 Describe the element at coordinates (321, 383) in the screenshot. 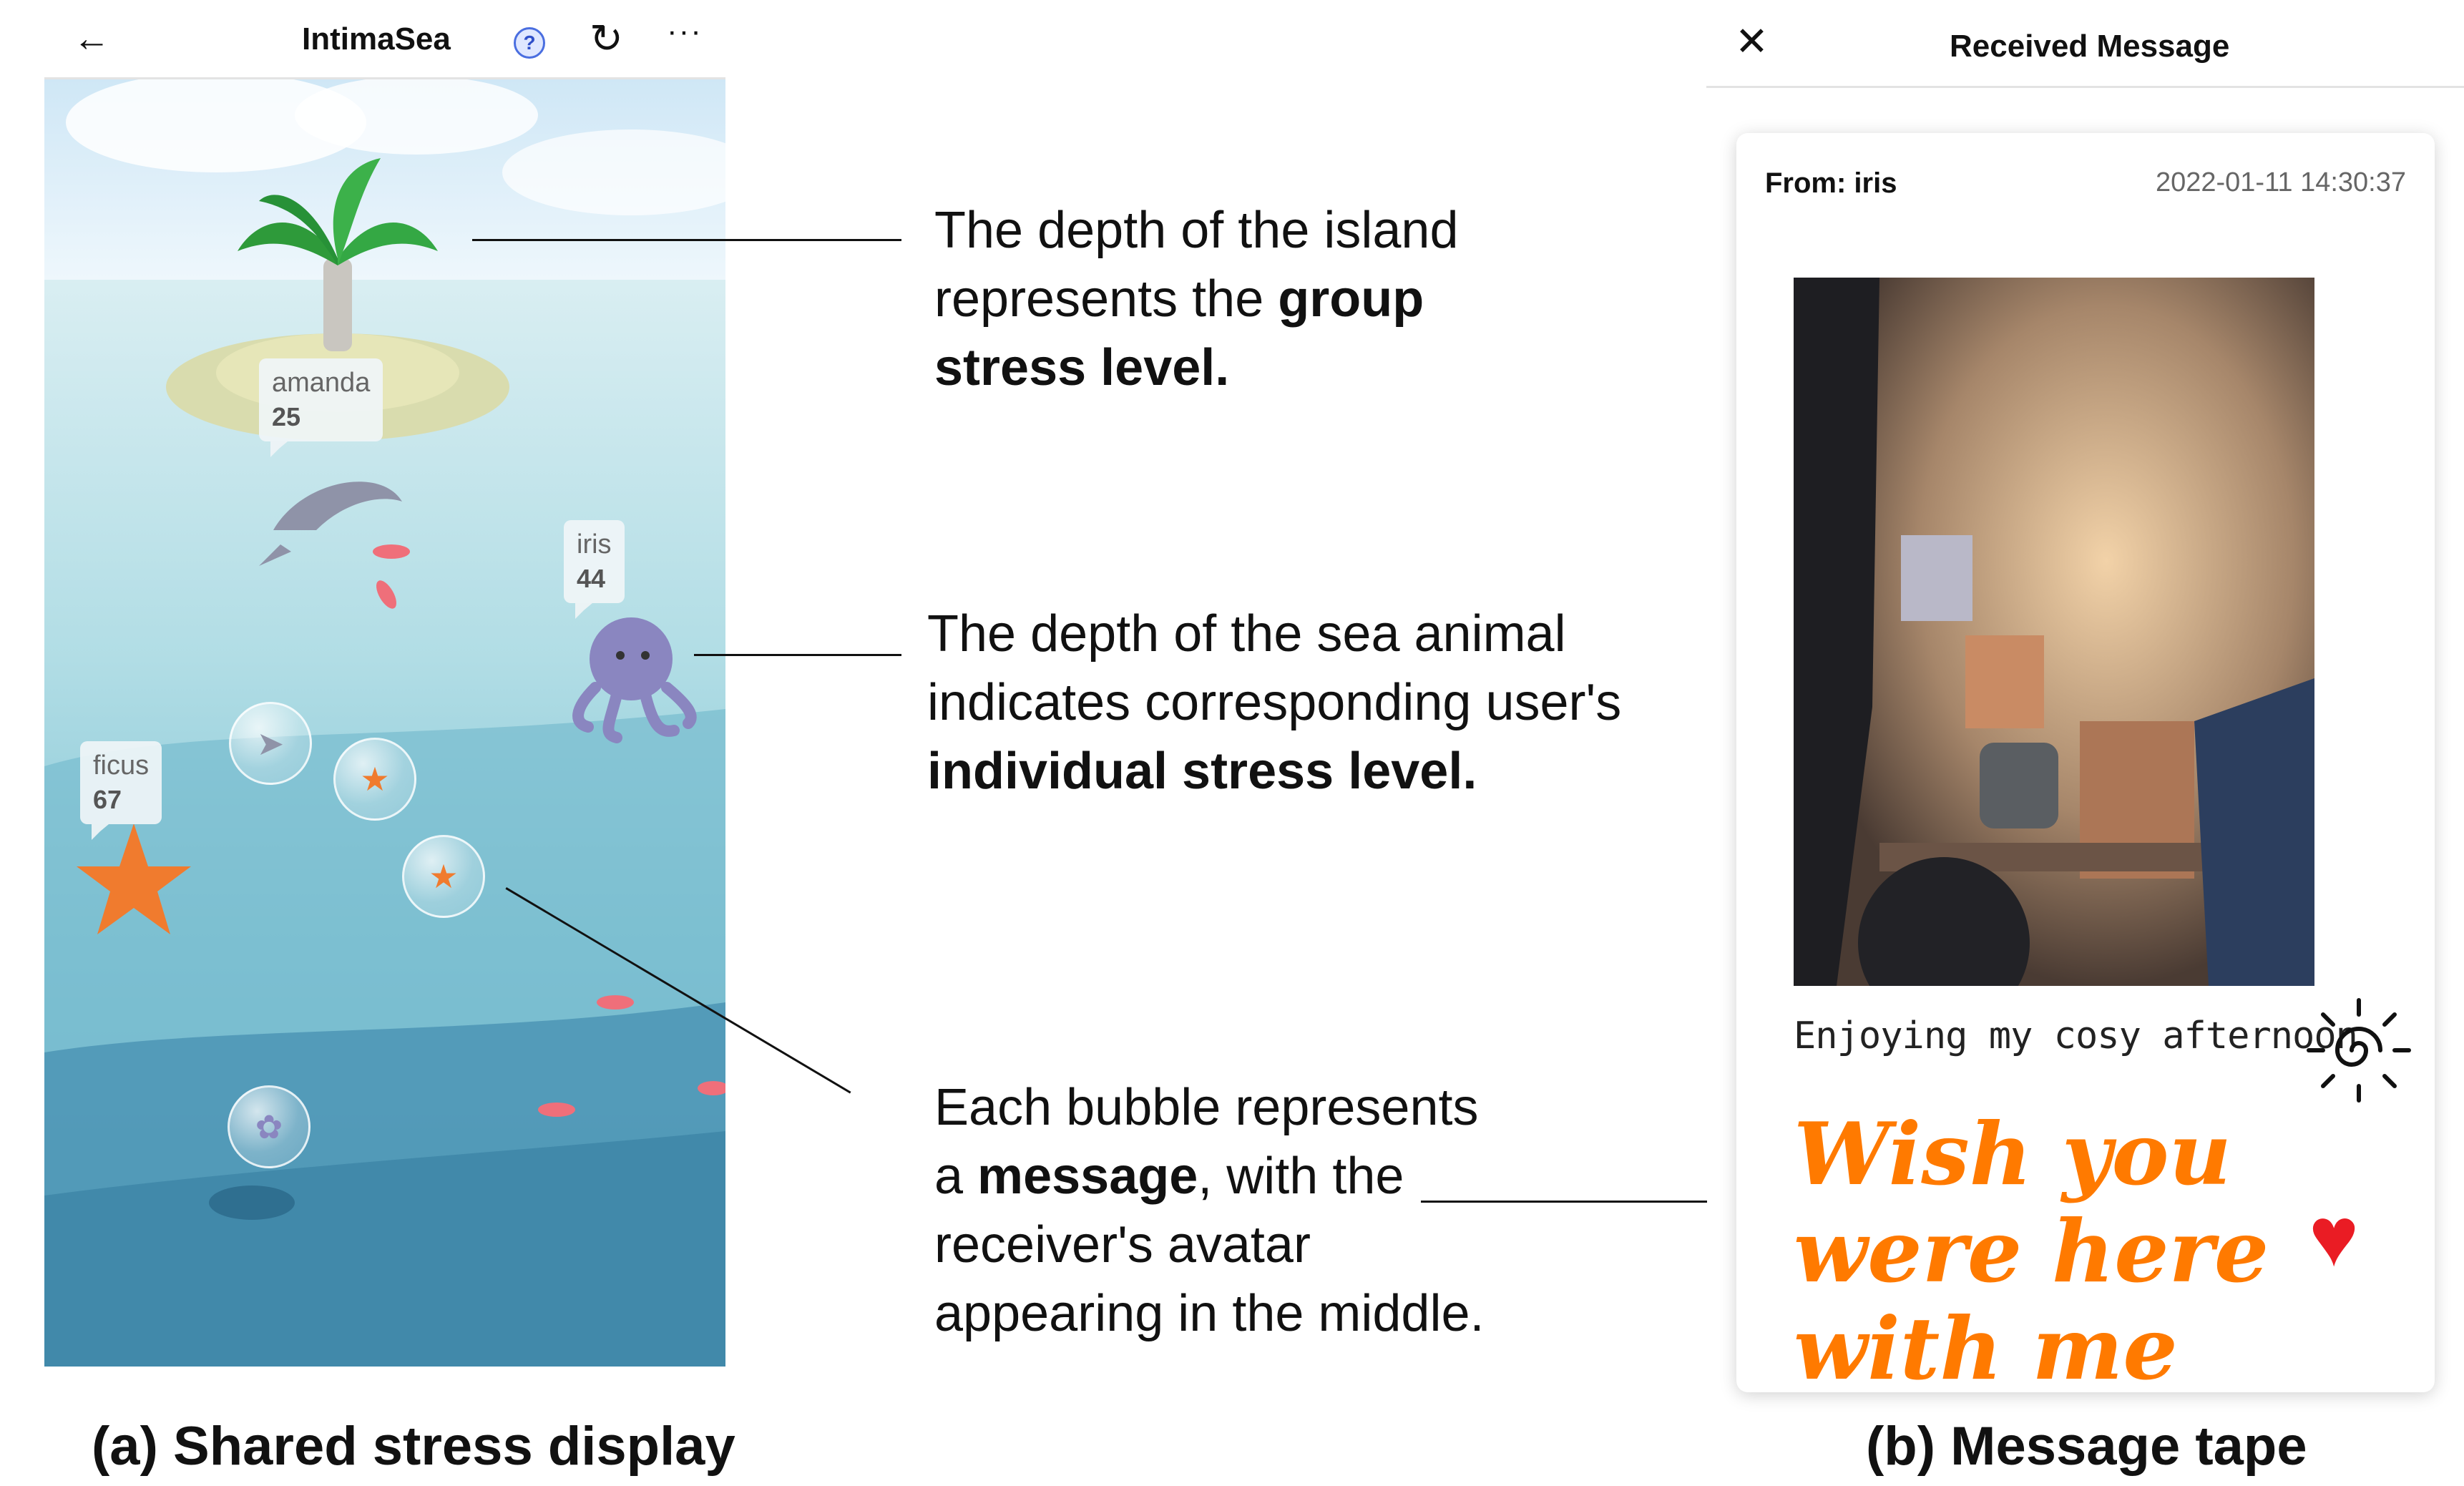

I see `user-name: amanda` at that location.